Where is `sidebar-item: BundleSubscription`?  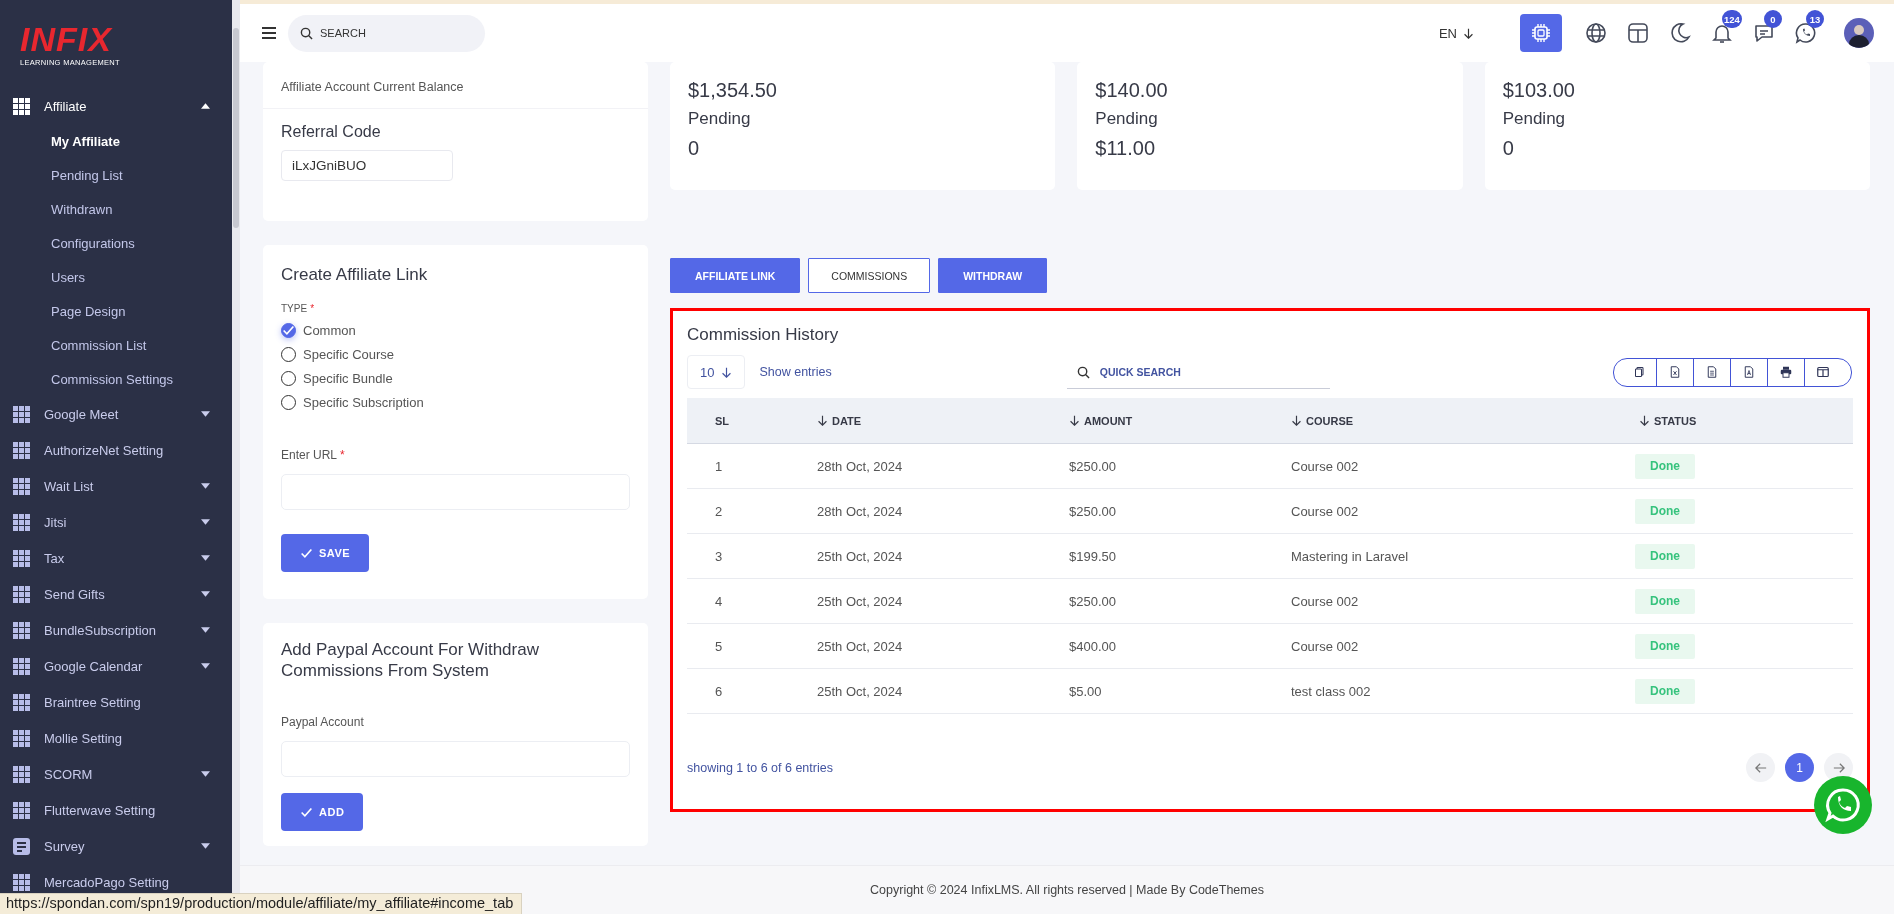 sidebar-item: BundleSubscription is located at coordinates (116, 630).